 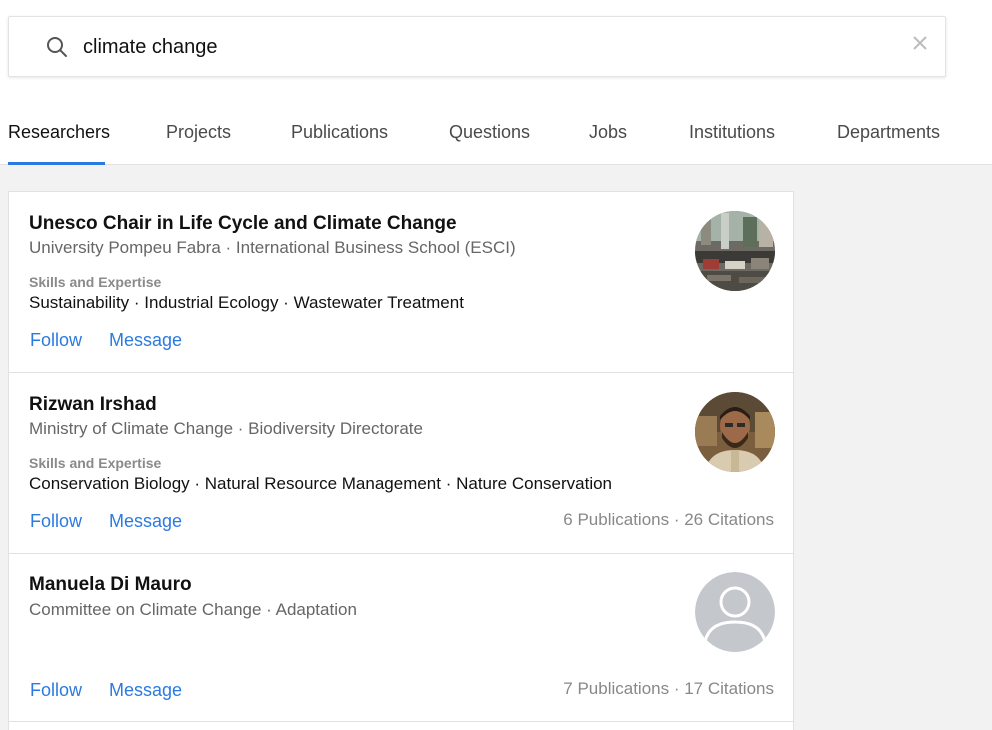 I want to click on institution-photo-icon, so click(x=735, y=251).